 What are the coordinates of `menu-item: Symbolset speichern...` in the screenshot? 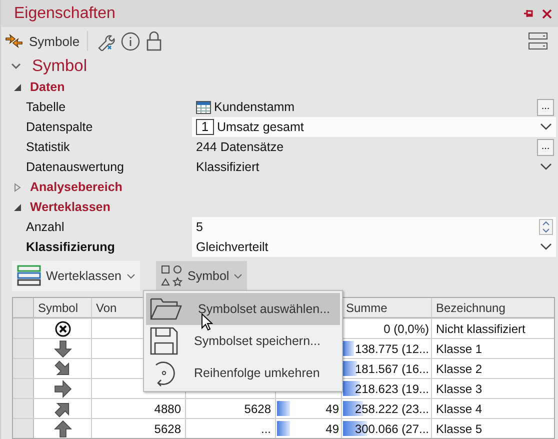 It's located at (243, 341).